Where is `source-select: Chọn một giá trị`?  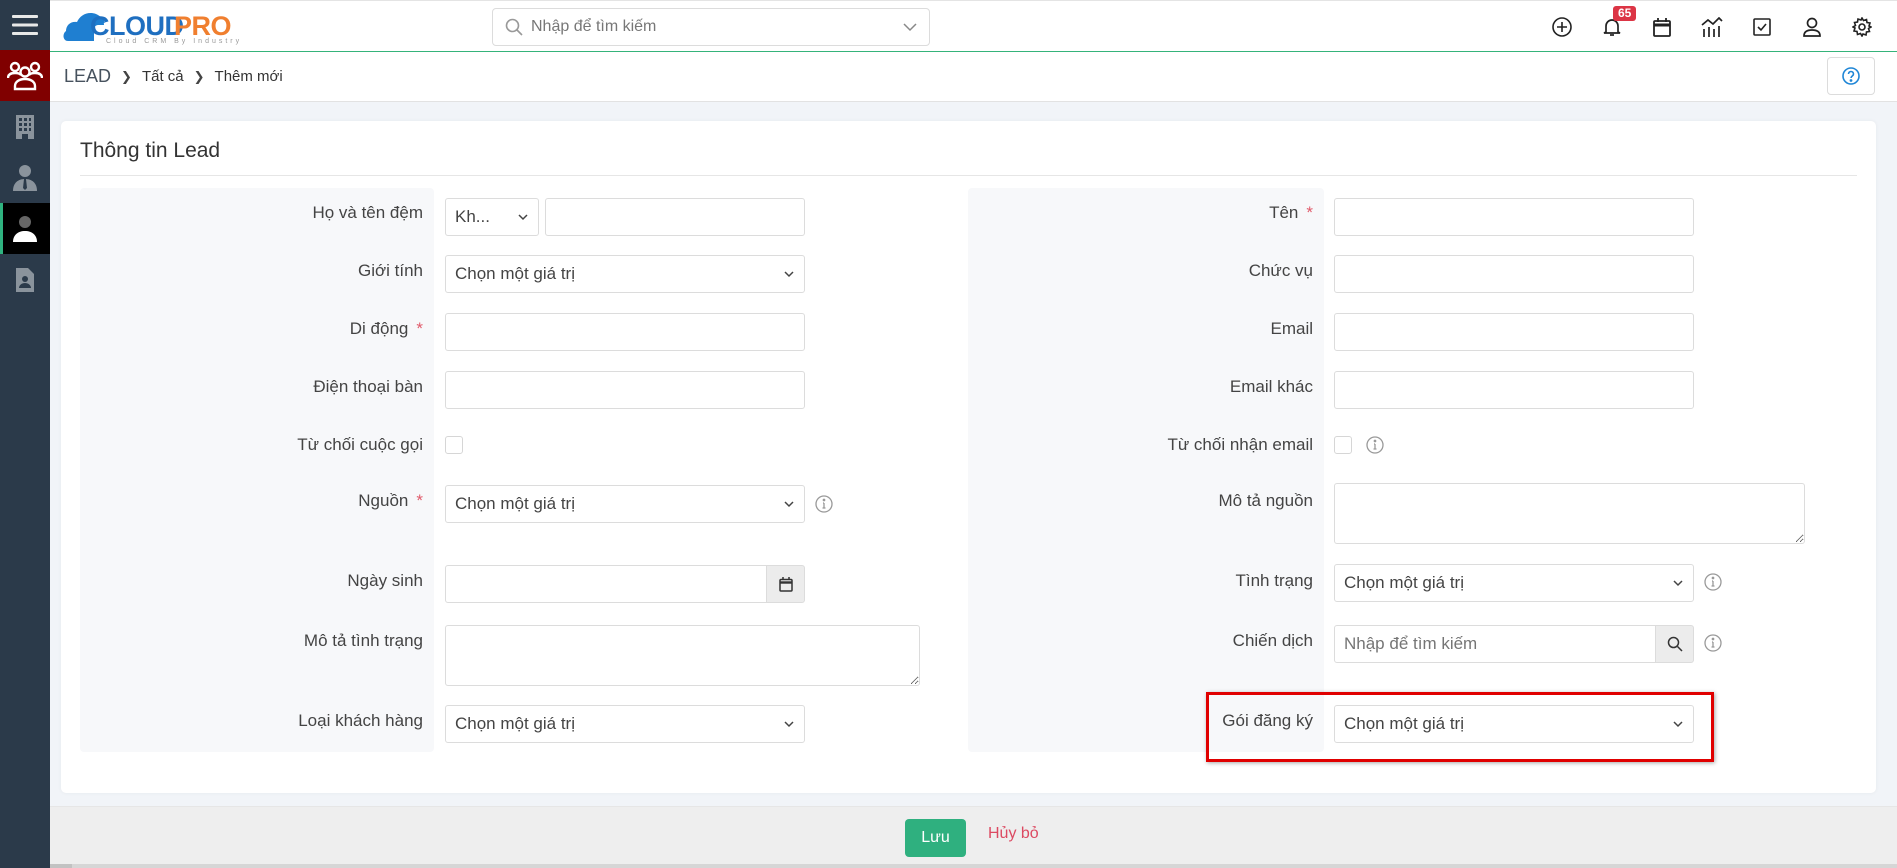
source-select: Chọn một giá trị is located at coordinates (625, 504).